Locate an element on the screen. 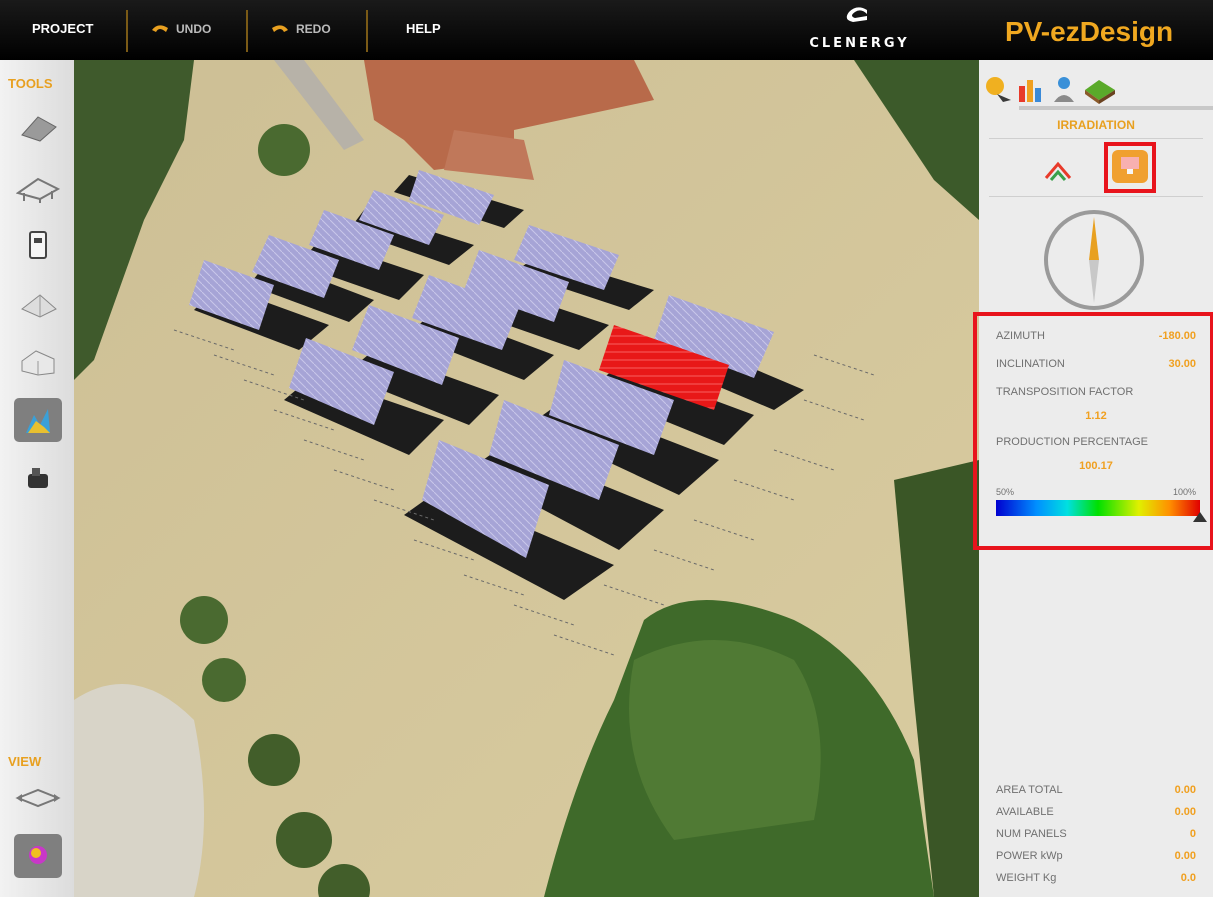 This screenshot has width=1213, height=897. redo-button: REDO is located at coordinates (300, 29).